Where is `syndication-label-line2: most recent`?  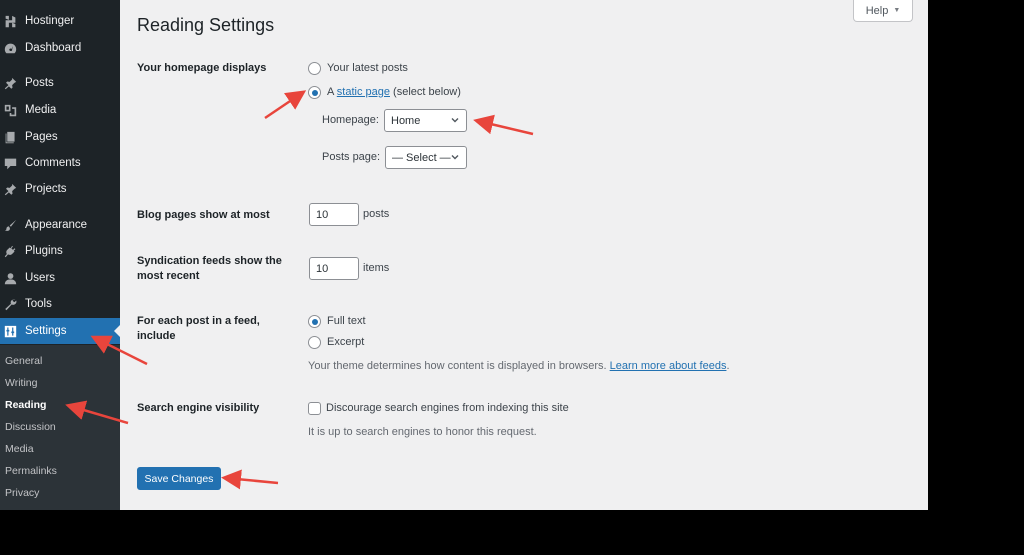
syndication-label-line2: most recent is located at coordinates (168, 276).